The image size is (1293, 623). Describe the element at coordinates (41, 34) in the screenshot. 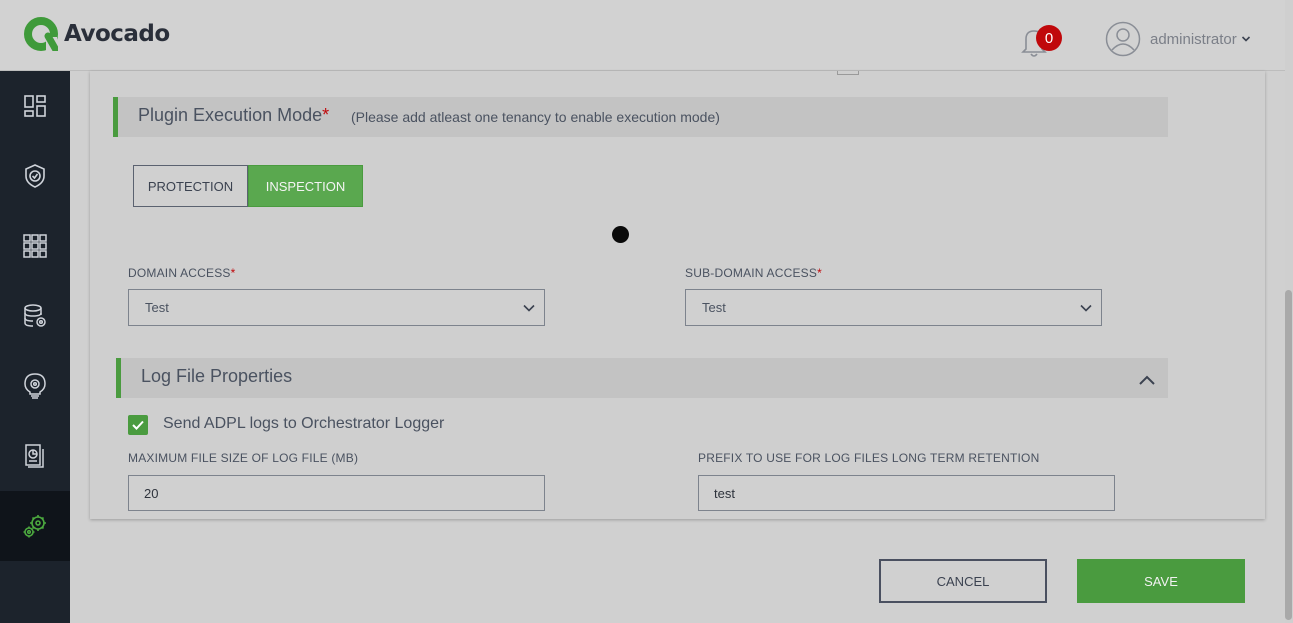

I see `avocado-logo-icon` at that location.